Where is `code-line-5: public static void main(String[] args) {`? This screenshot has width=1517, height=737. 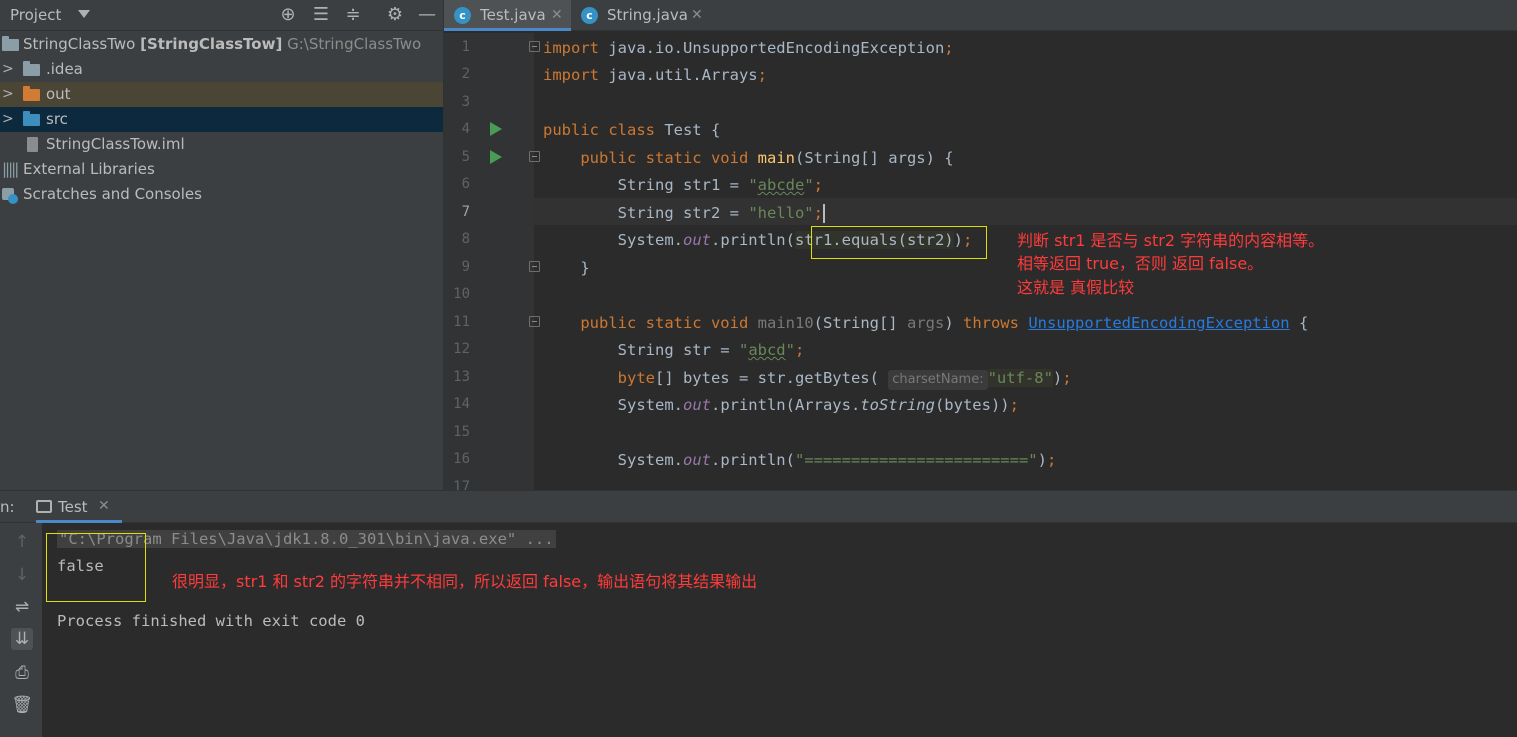 code-line-5: public static void main(String[] args) { is located at coordinates (767, 158).